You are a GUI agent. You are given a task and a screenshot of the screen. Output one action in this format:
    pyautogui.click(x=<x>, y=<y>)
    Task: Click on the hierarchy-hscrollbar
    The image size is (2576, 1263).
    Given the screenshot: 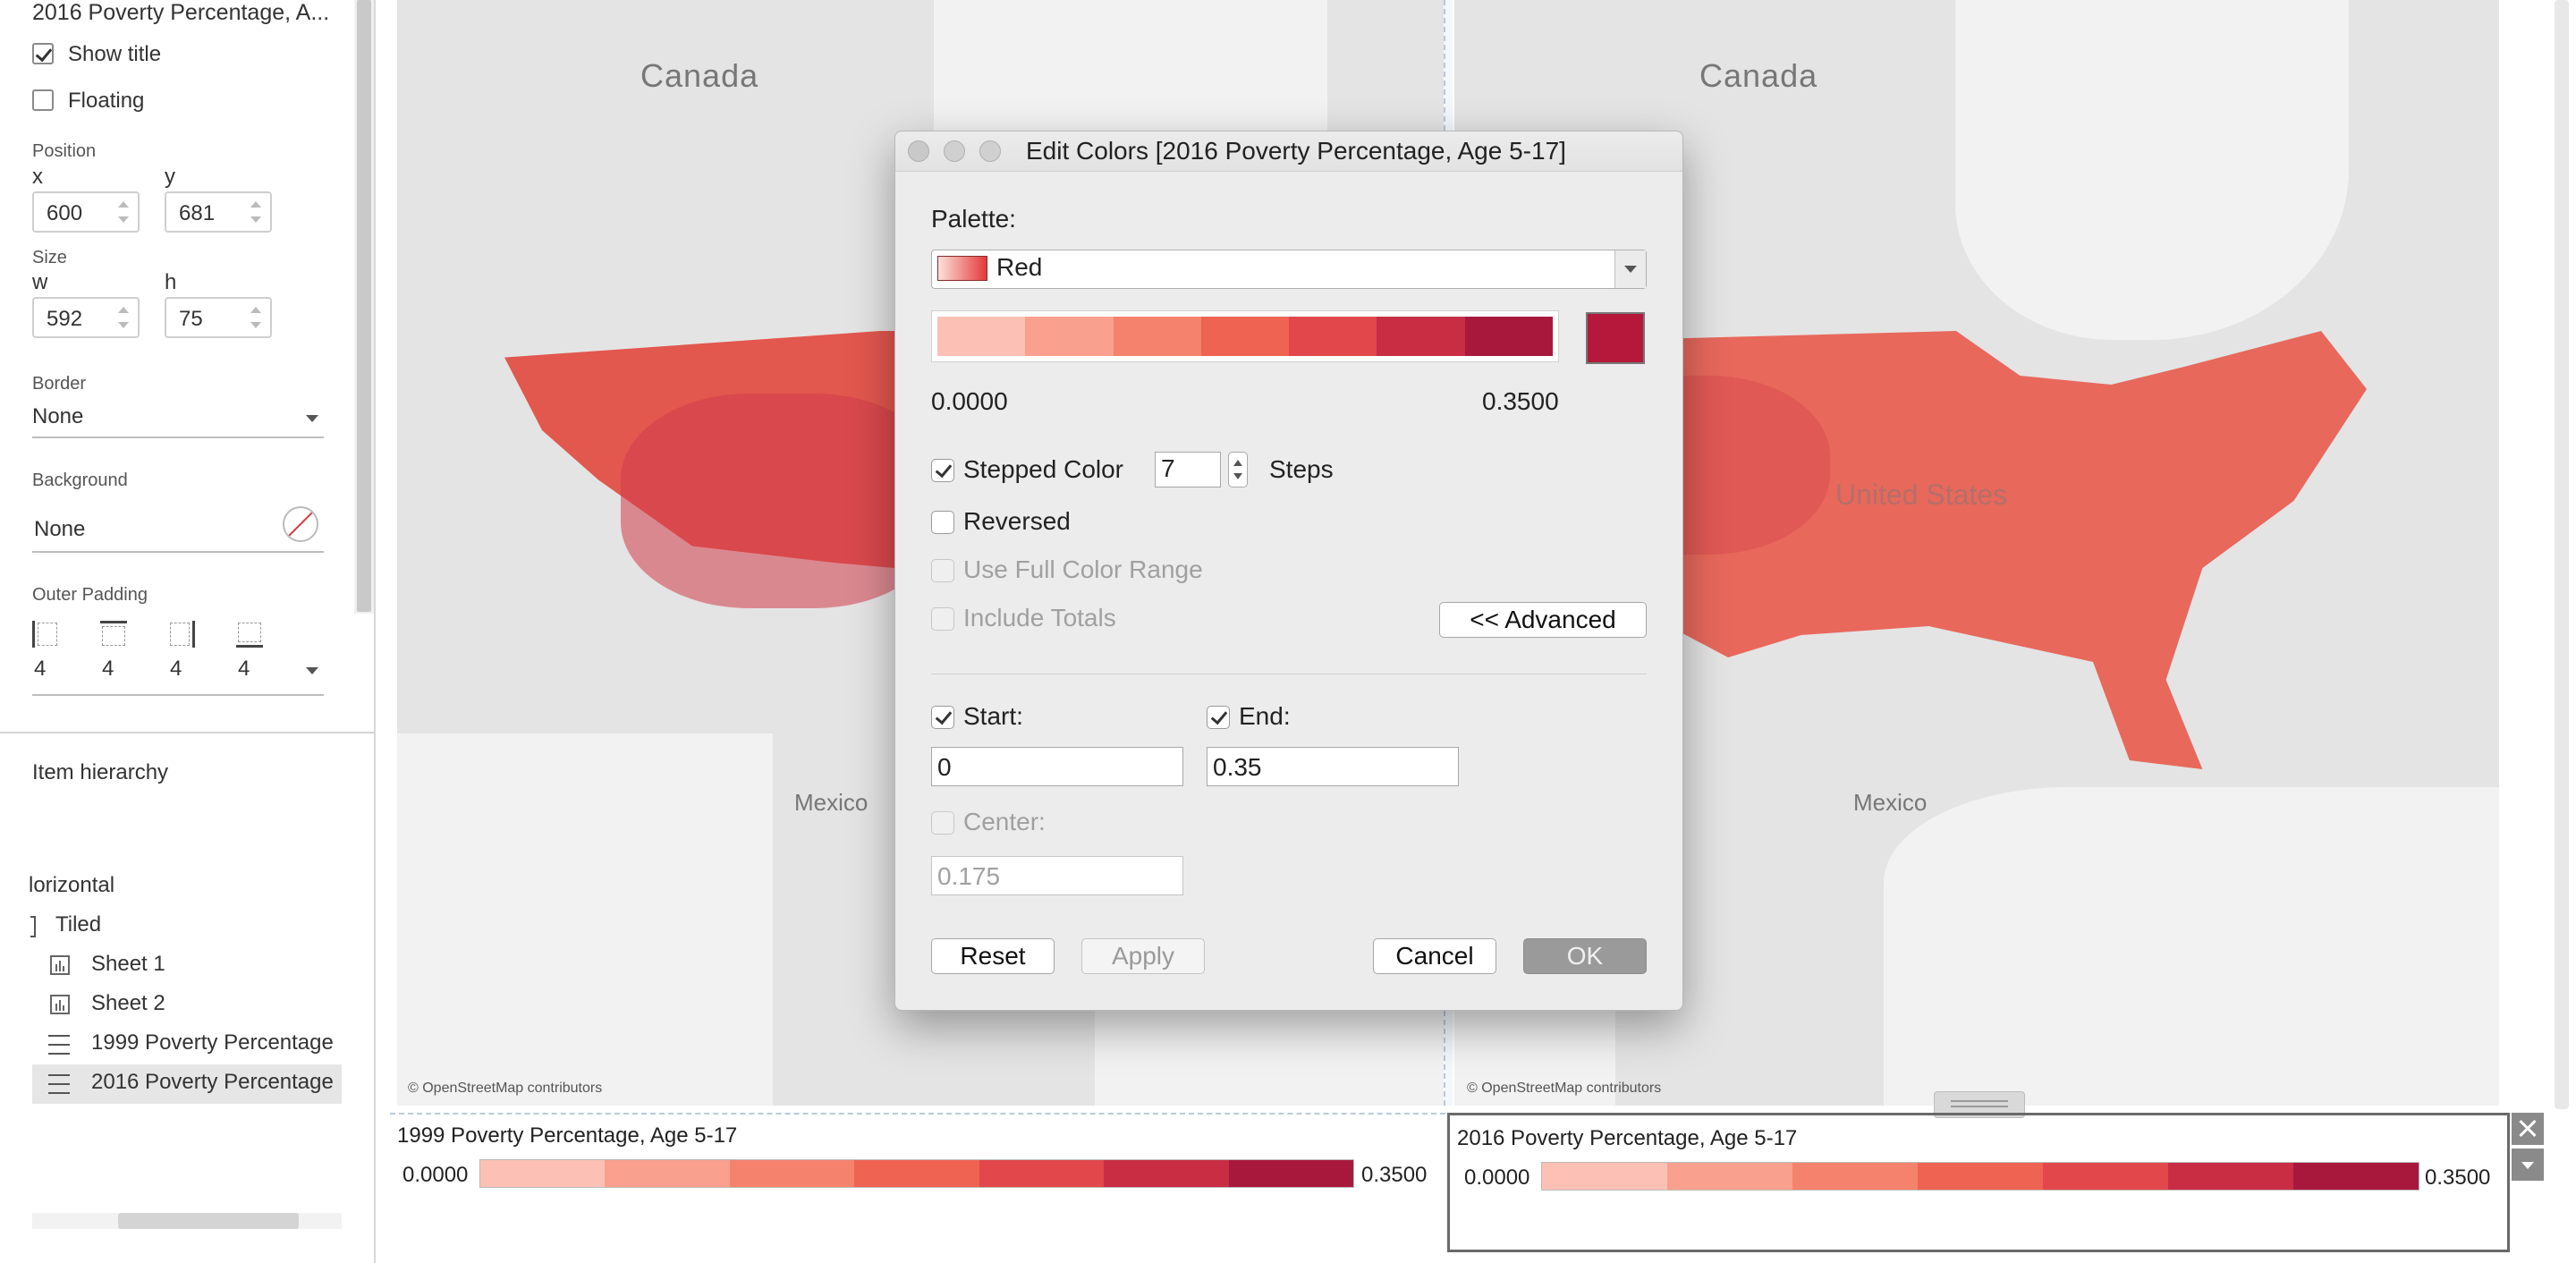 What is the action you would take?
    pyautogui.click(x=187, y=1221)
    